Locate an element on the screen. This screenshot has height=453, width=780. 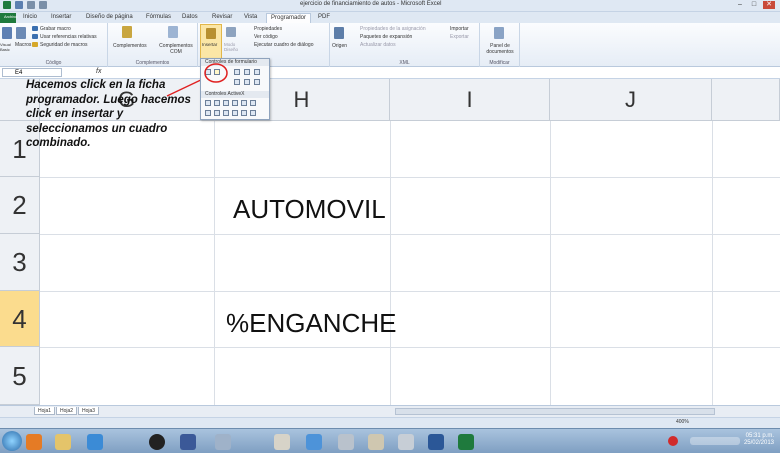
xml-group-label: XML is located at coordinates (404, 63).